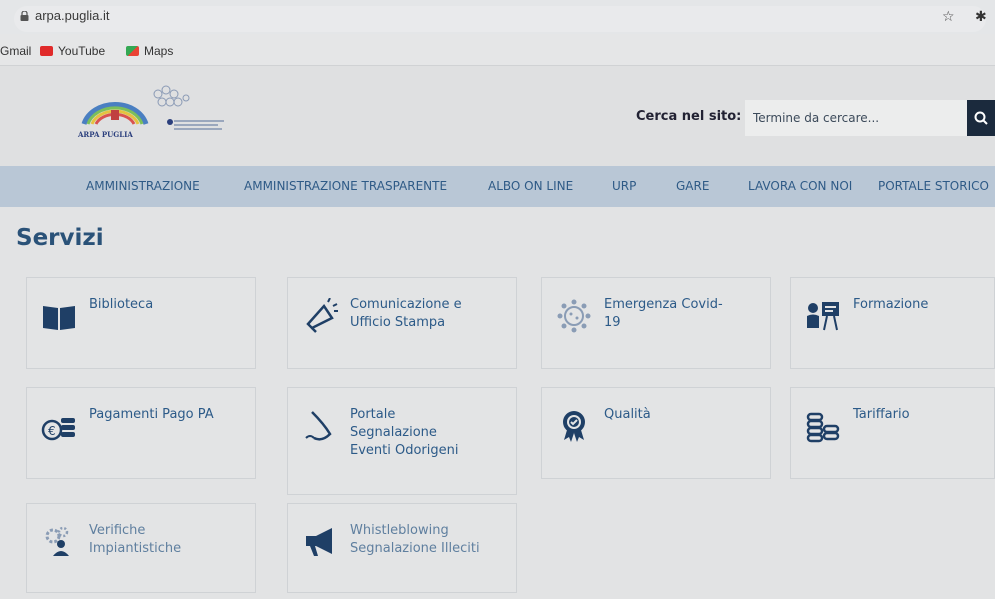 This screenshot has width=995, height=599. What do you see at coordinates (105, 134) in the screenshot?
I see `logo-text: ARPA PUGLIA` at bounding box center [105, 134].